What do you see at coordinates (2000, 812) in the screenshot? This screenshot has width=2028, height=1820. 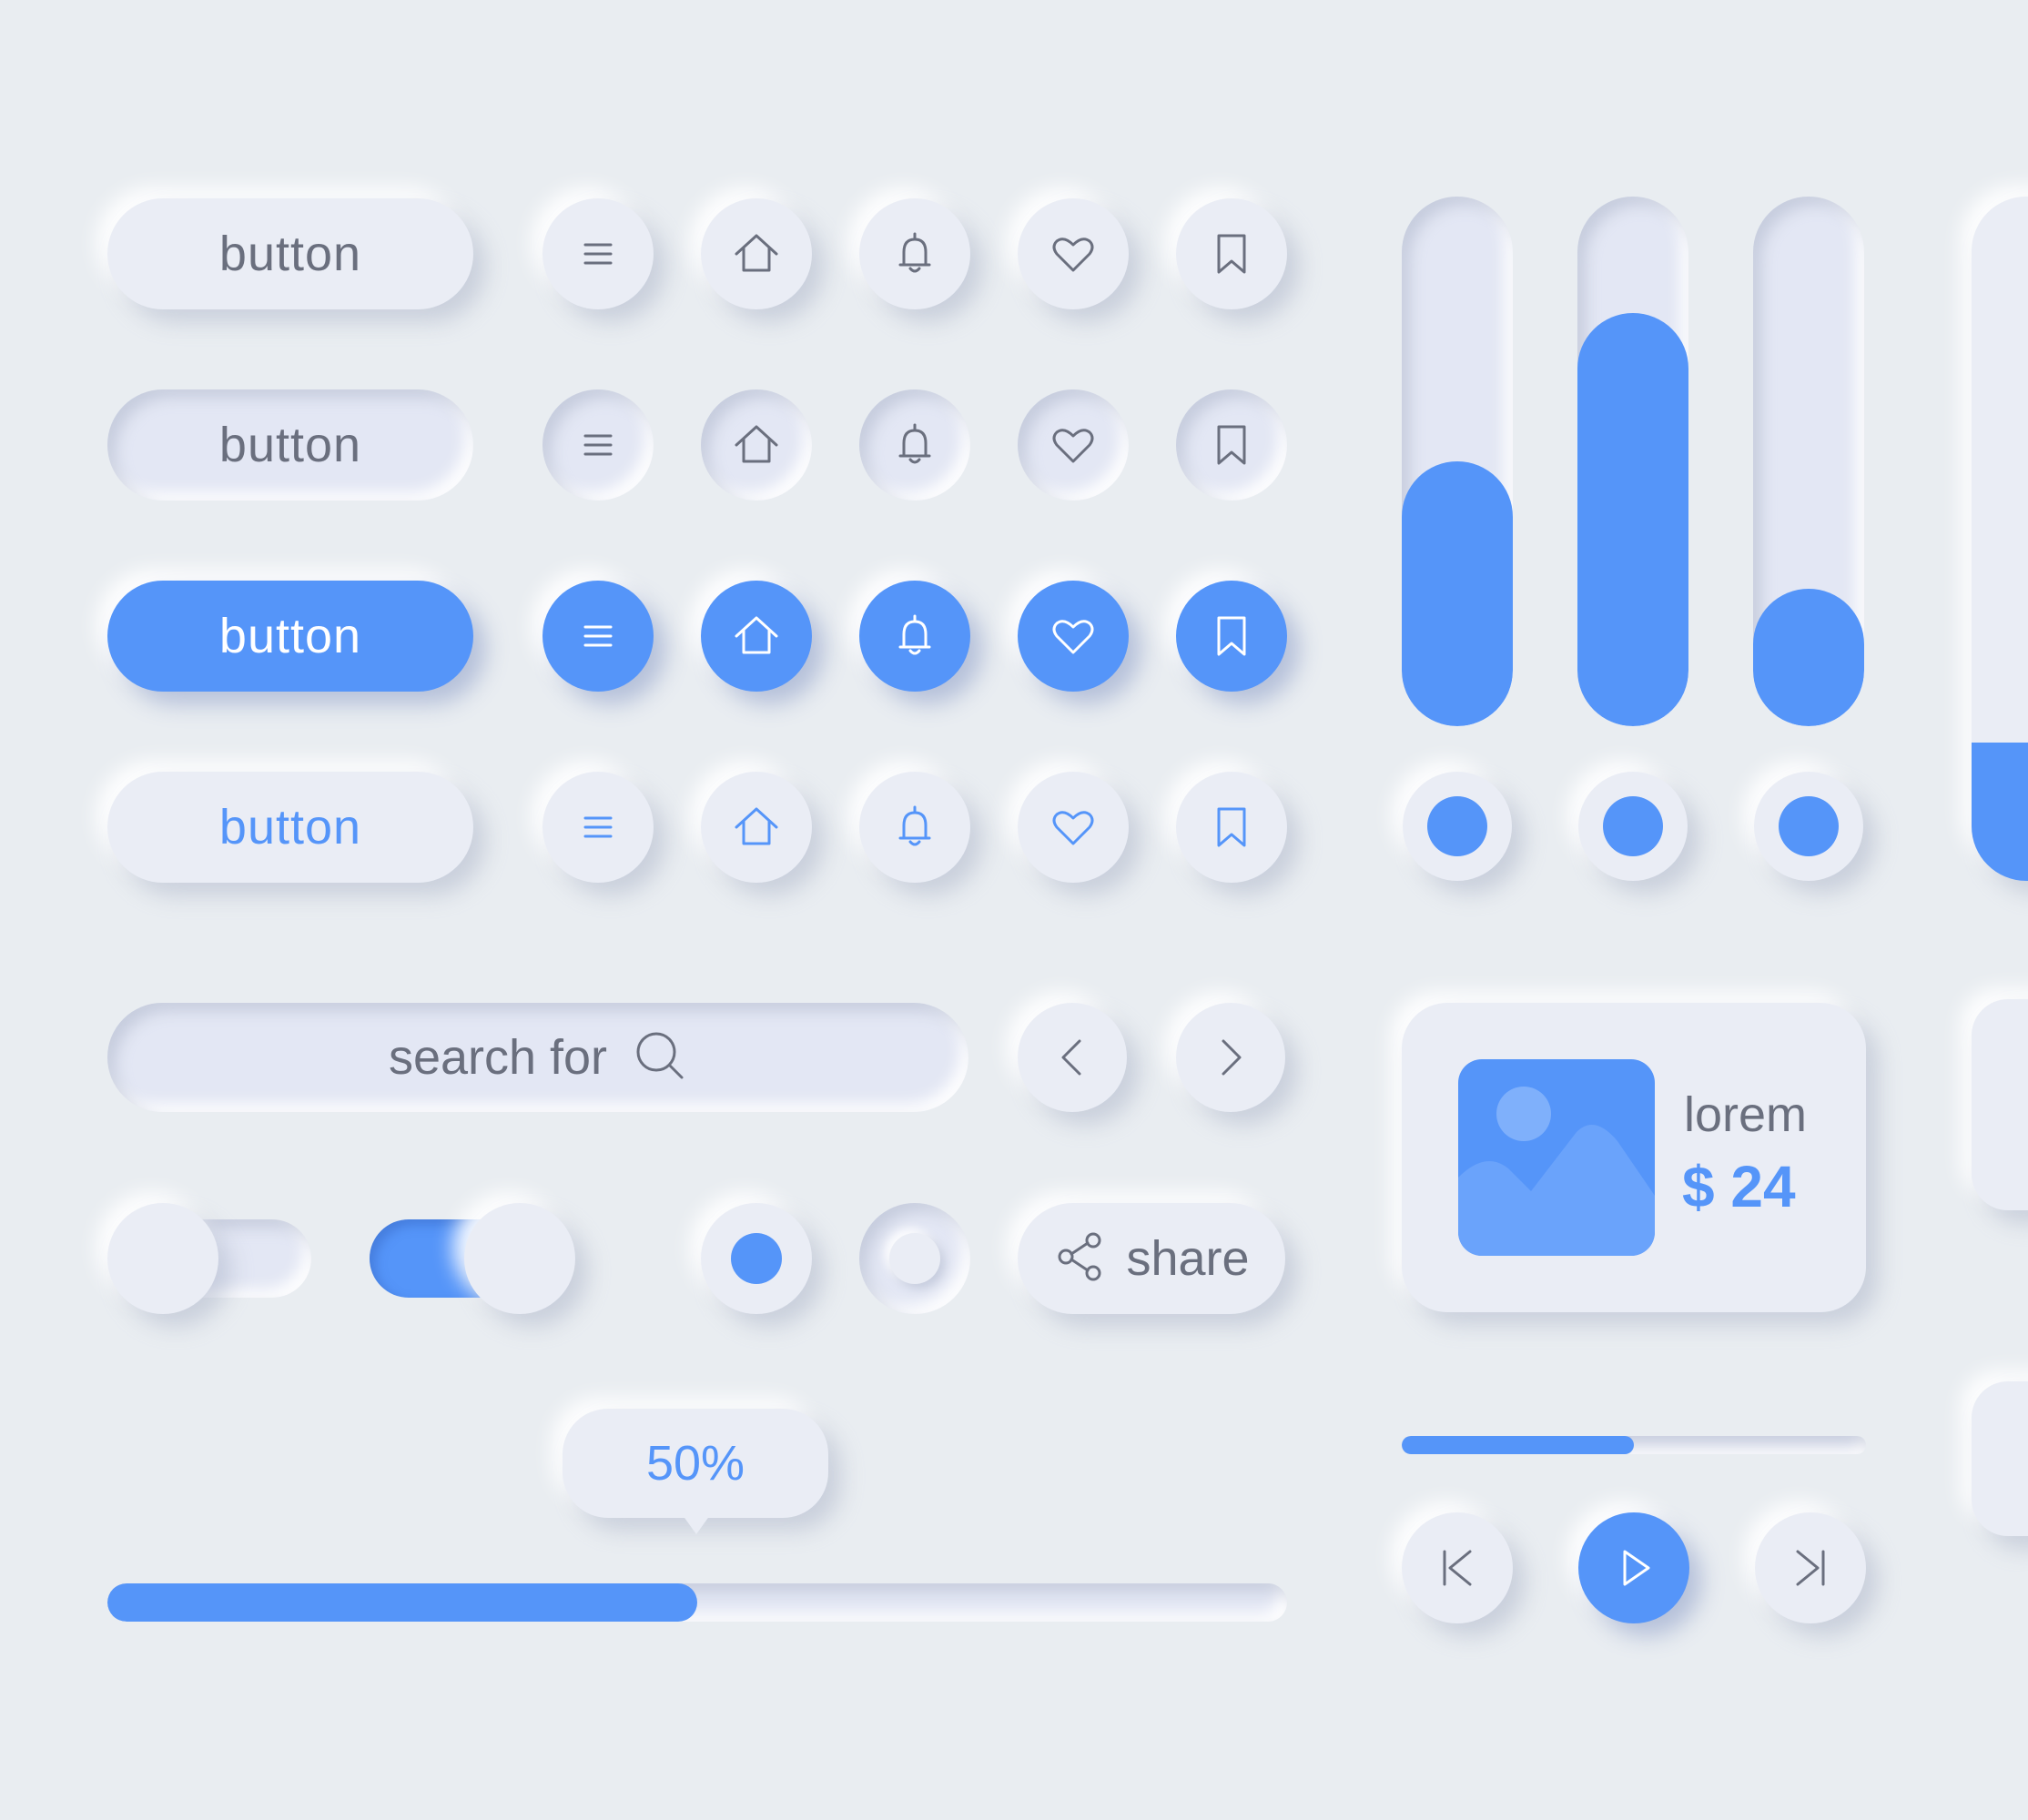 I see `side-card-accent` at bounding box center [2000, 812].